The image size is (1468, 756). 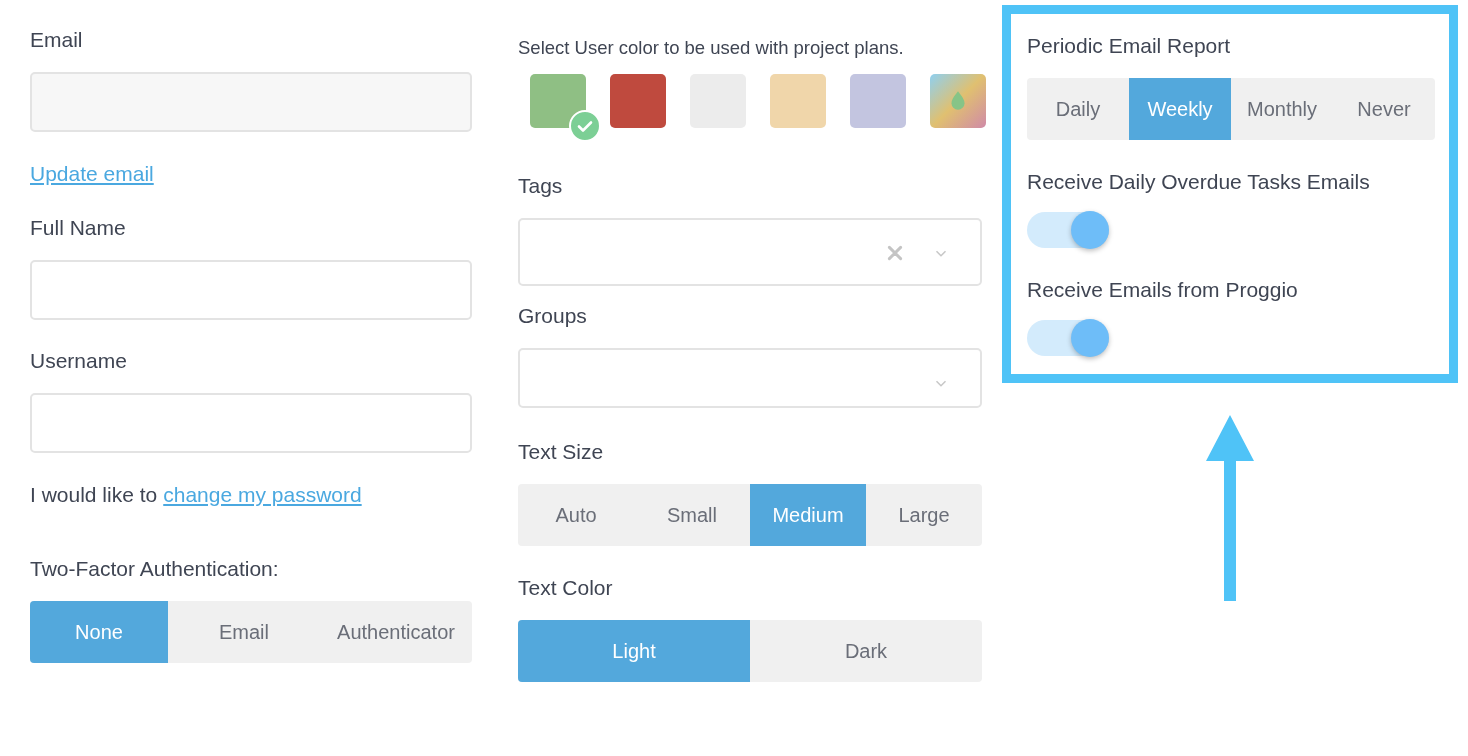 I want to click on toggle-label: Receive Daily Overdue Tasks Emails, so click(x=1198, y=182).